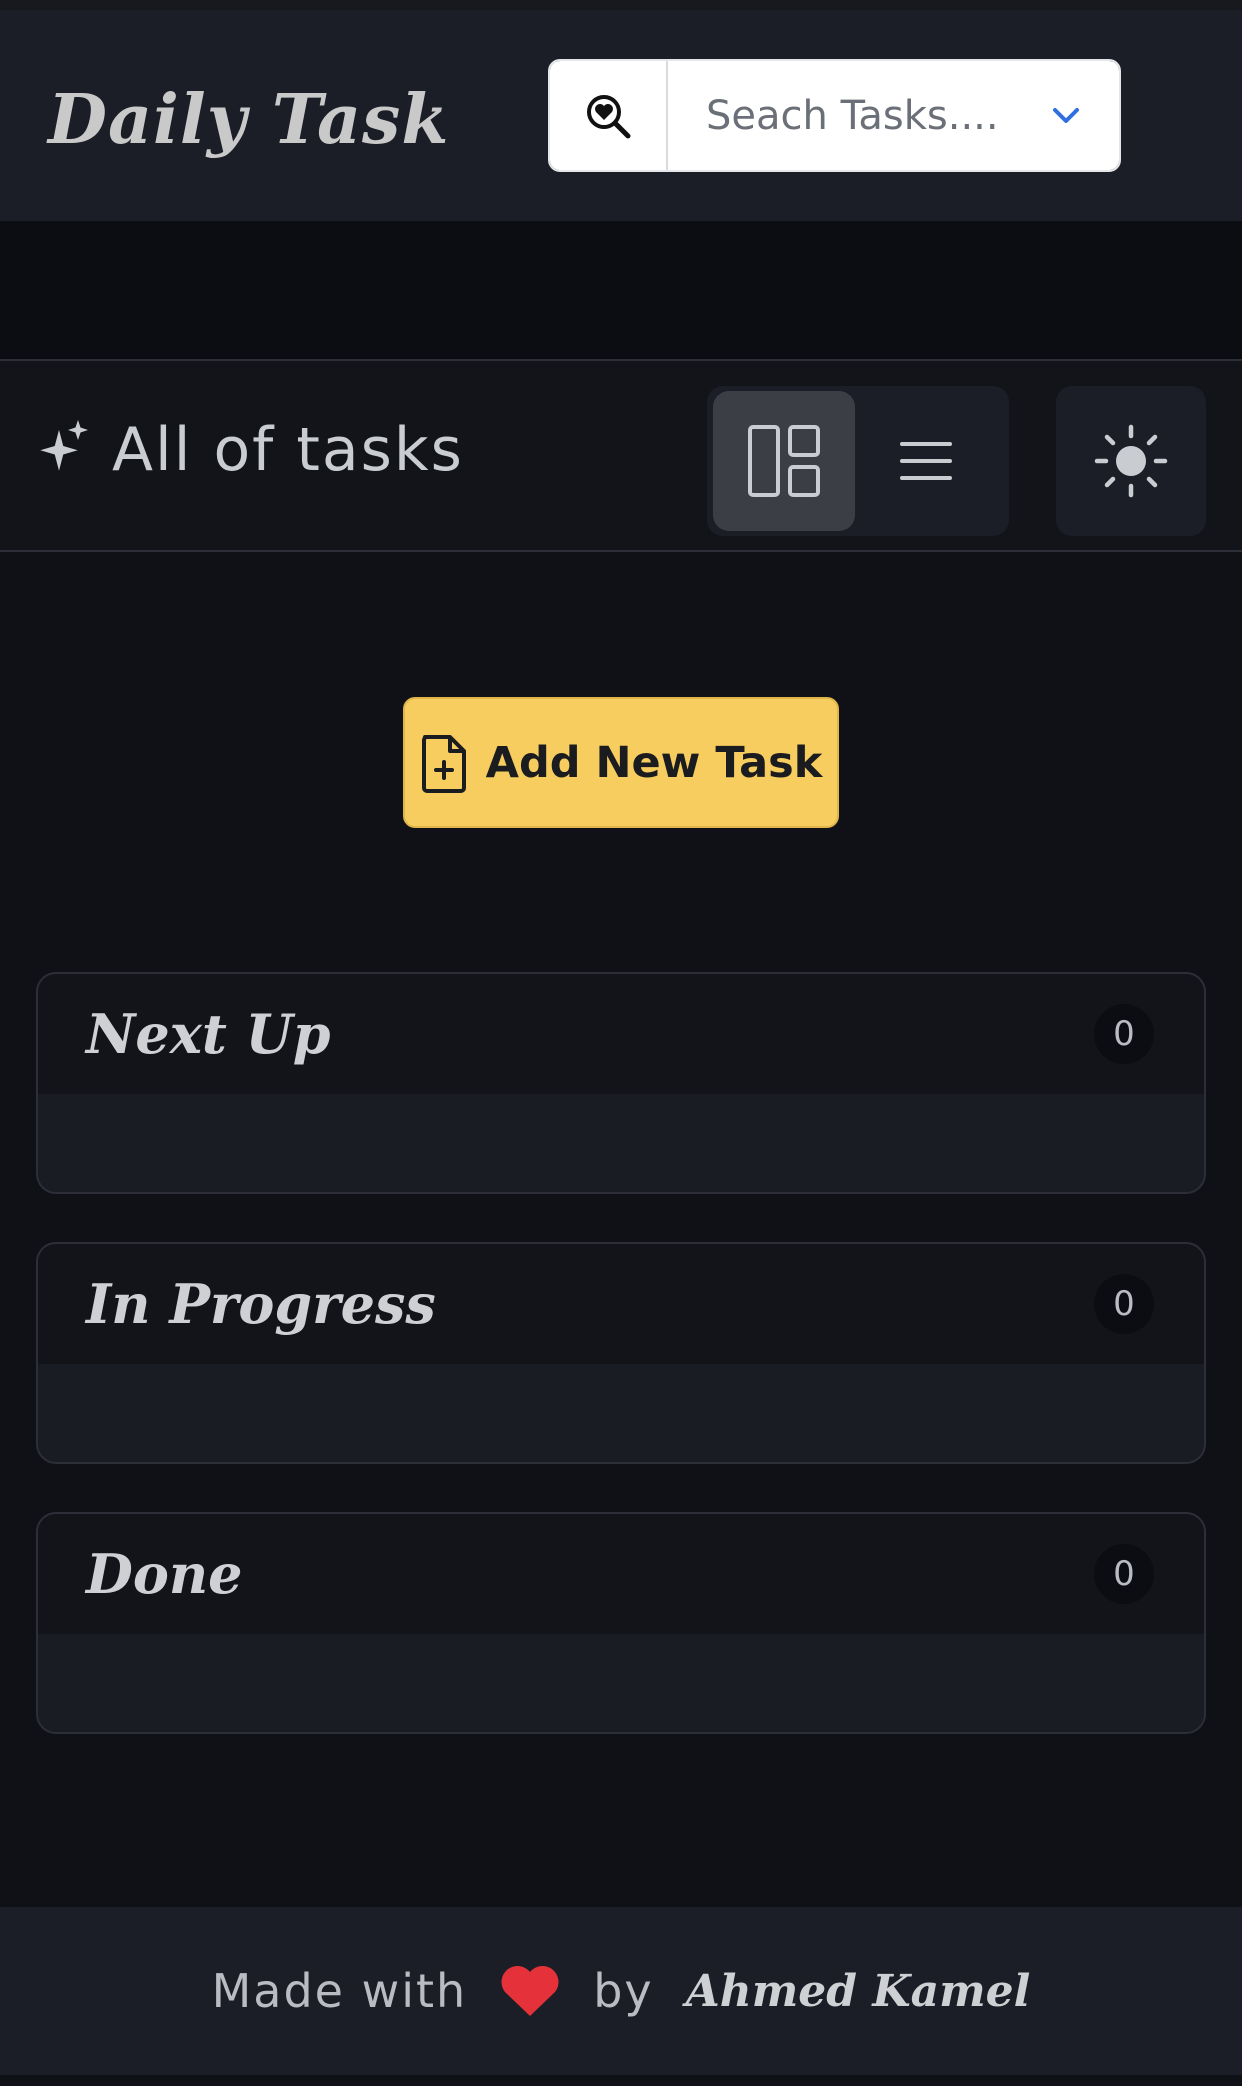 This screenshot has height=2086, width=1242. What do you see at coordinates (654, 762) in the screenshot?
I see `add-task-label: Add New Task` at bounding box center [654, 762].